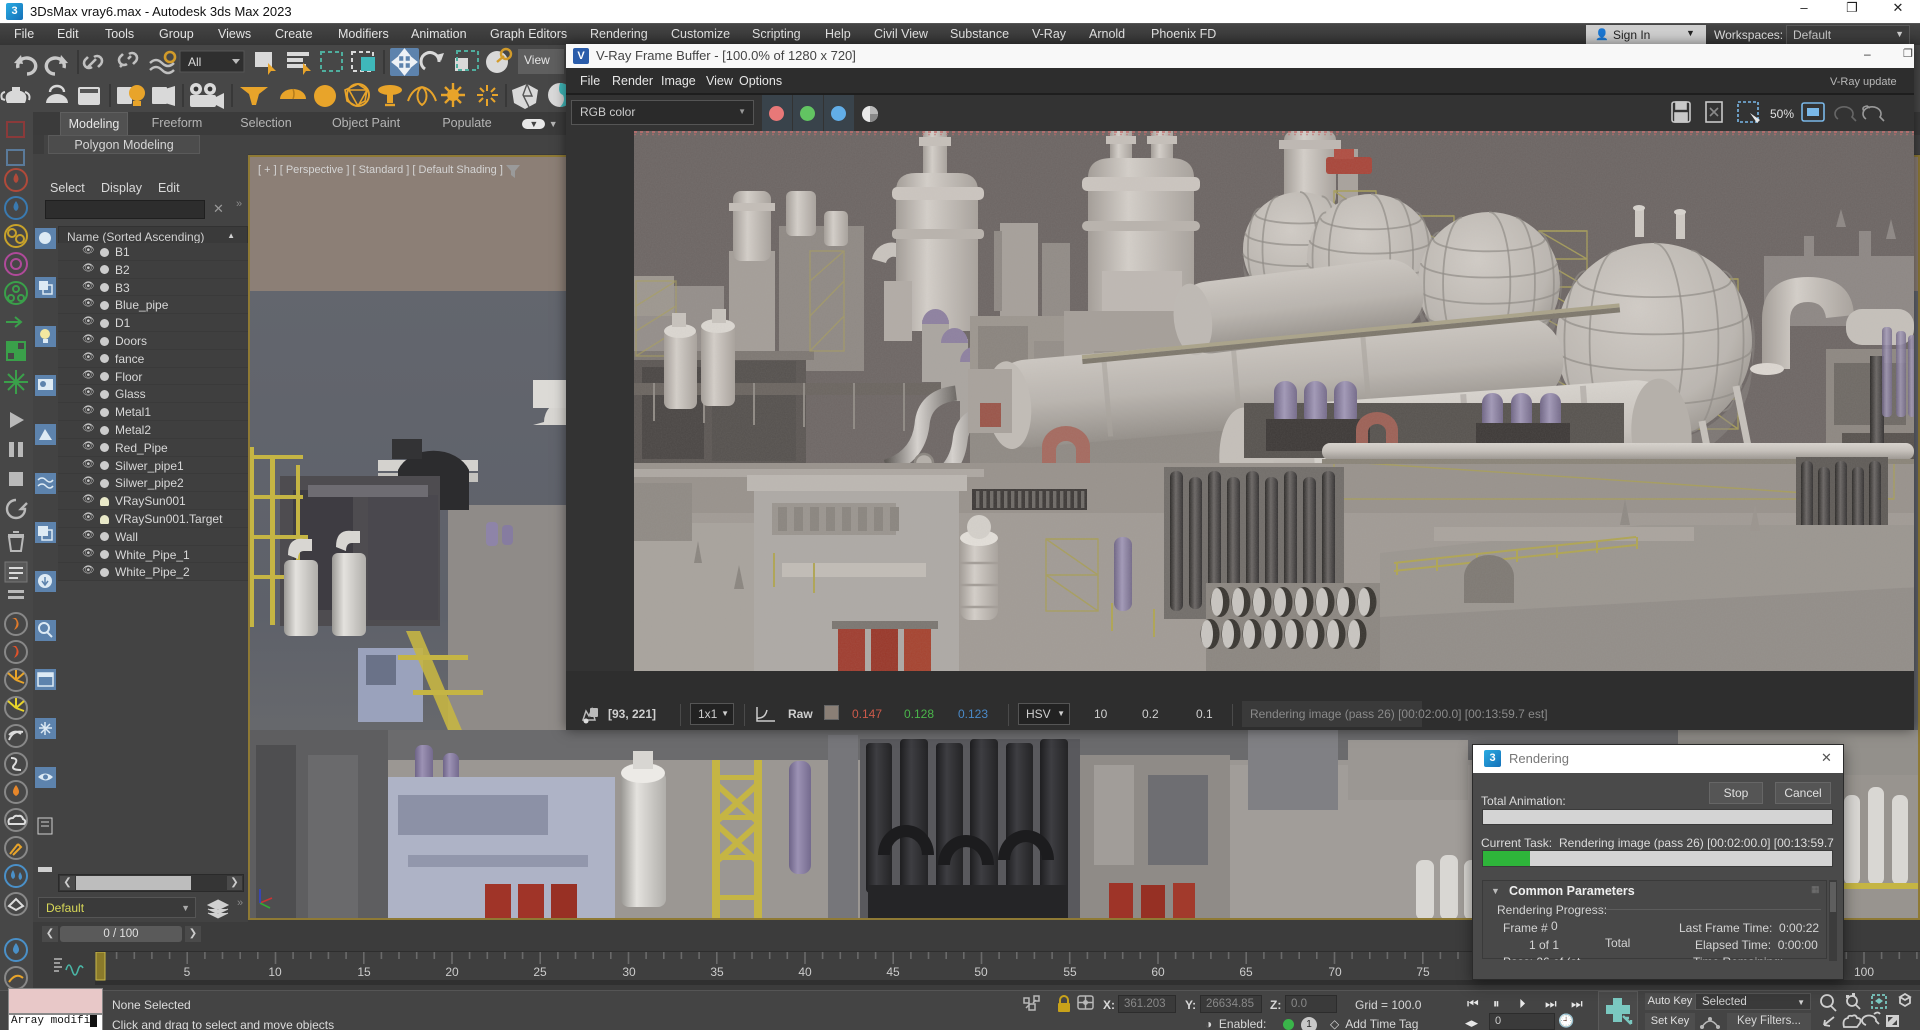 The height and width of the screenshot is (1030, 1920). I want to click on svg-text: 15, so click(364, 972).